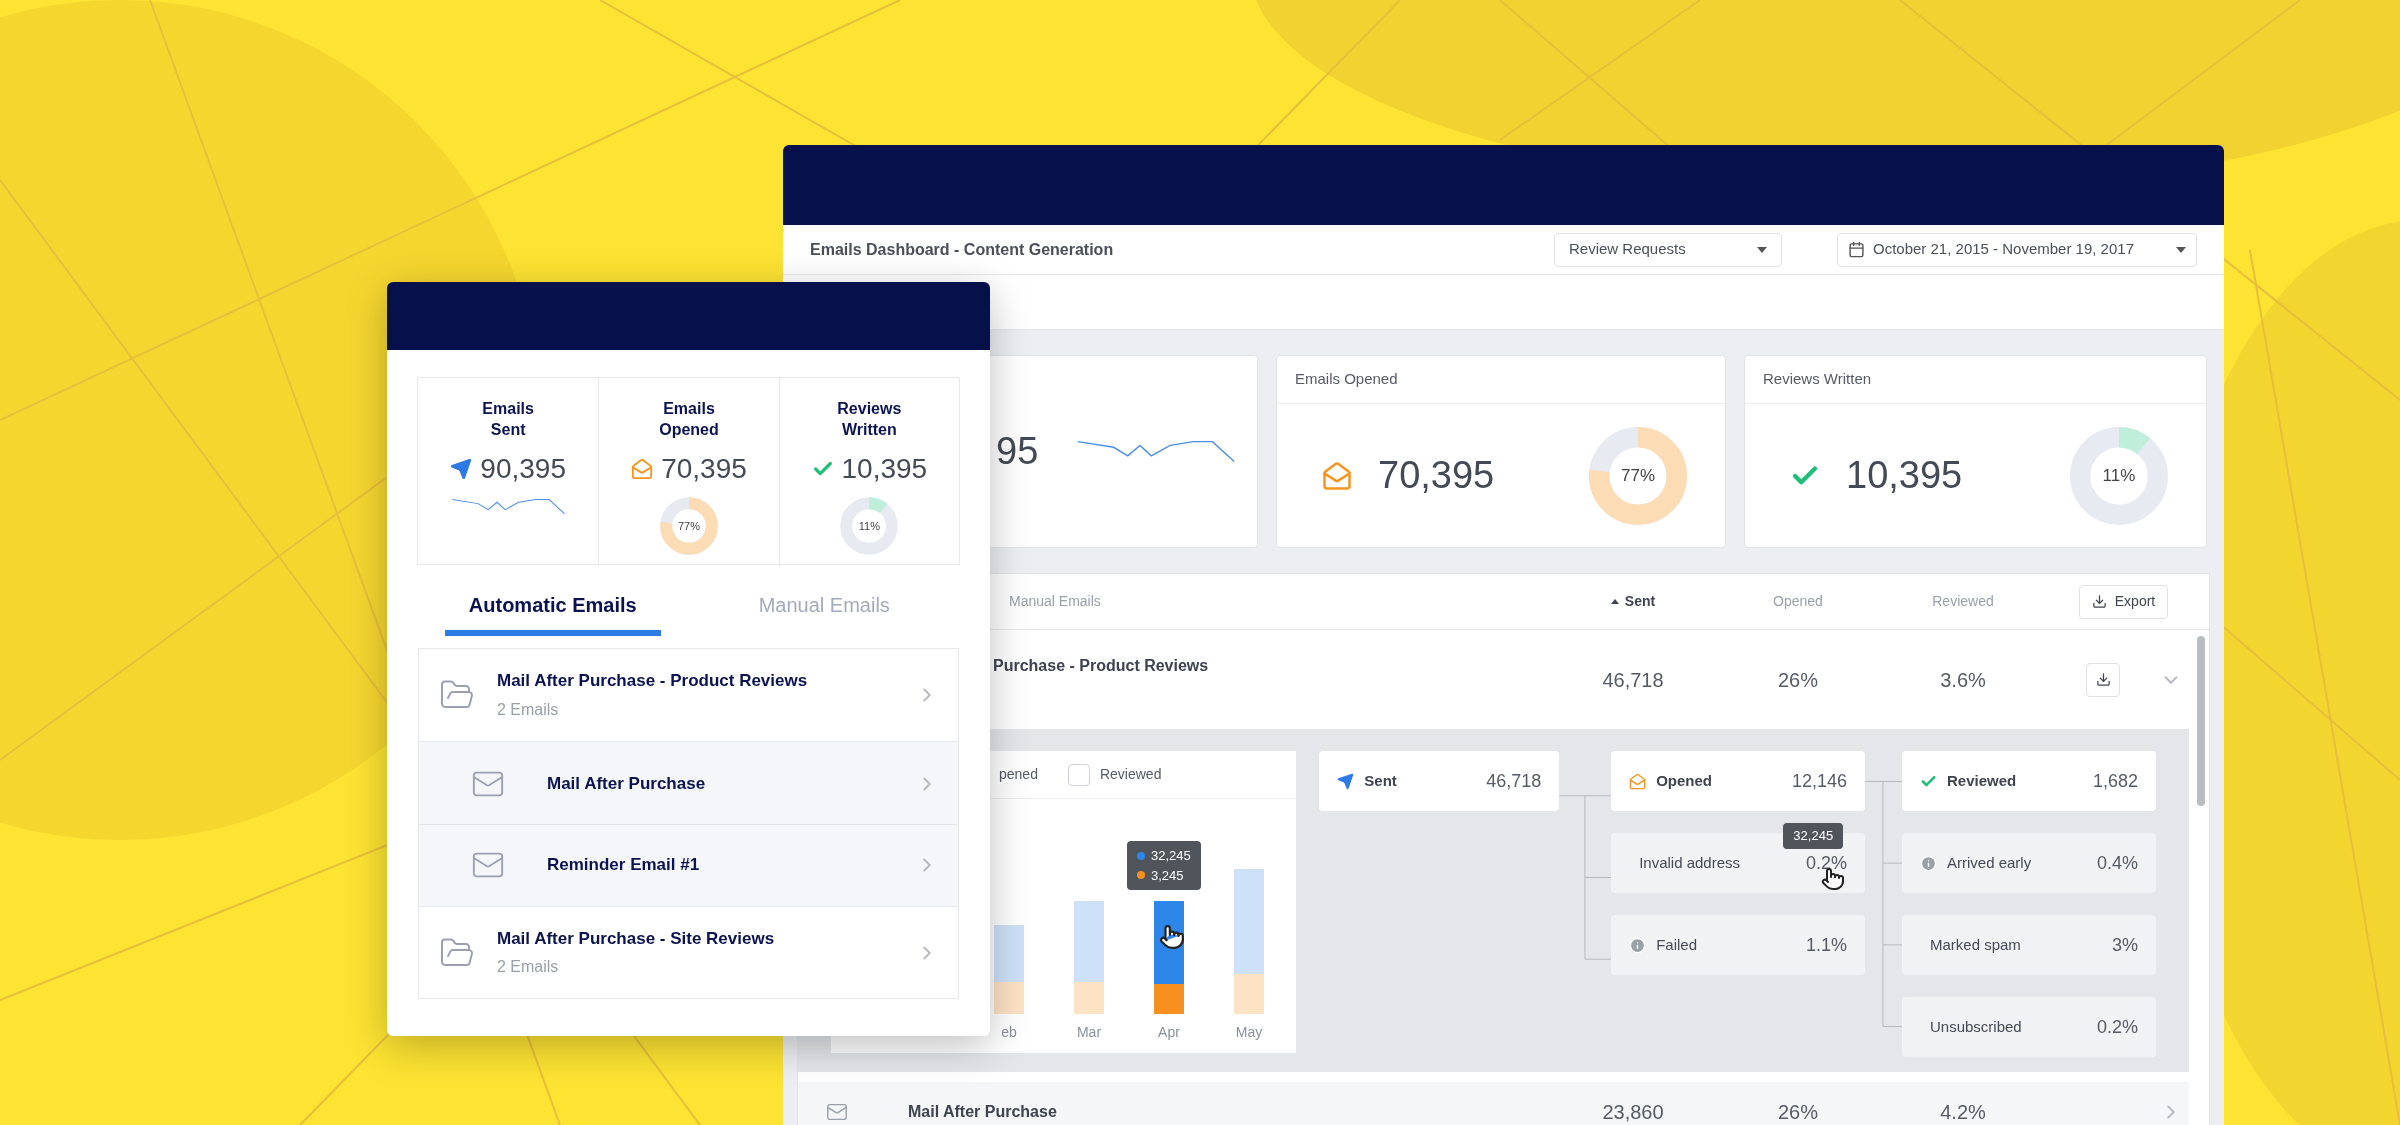  Describe the element at coordinates (2115, 781) in the screenshot. I see `funnel-value: 1,682` at that location.